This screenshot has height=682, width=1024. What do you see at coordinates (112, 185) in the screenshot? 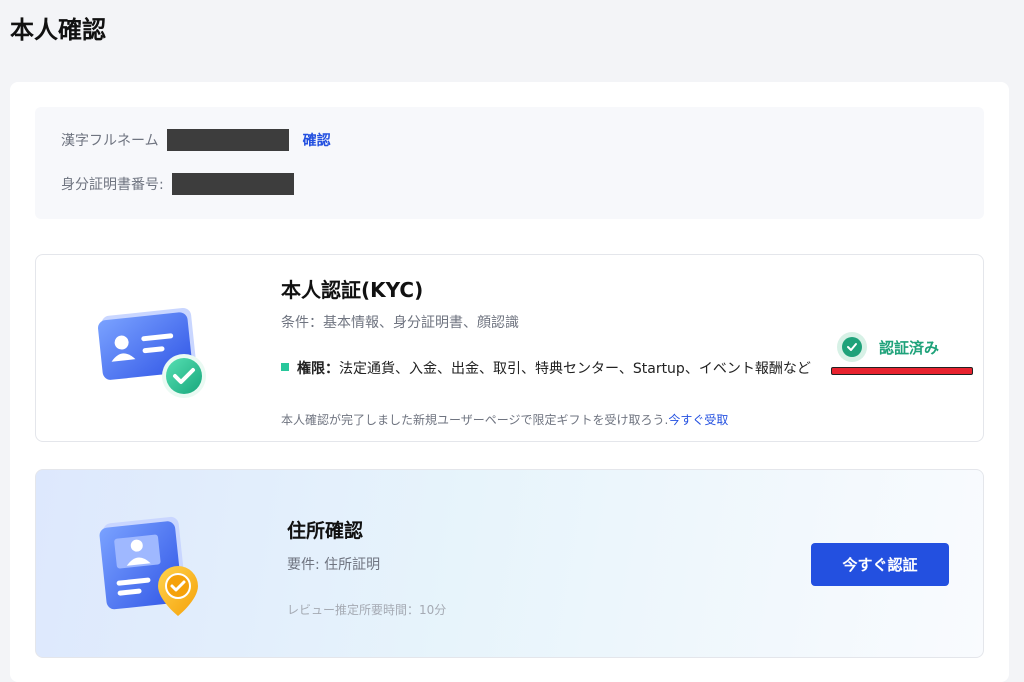
I see `id-label: 身分証明書番号:` at bounding box center [112, 185].